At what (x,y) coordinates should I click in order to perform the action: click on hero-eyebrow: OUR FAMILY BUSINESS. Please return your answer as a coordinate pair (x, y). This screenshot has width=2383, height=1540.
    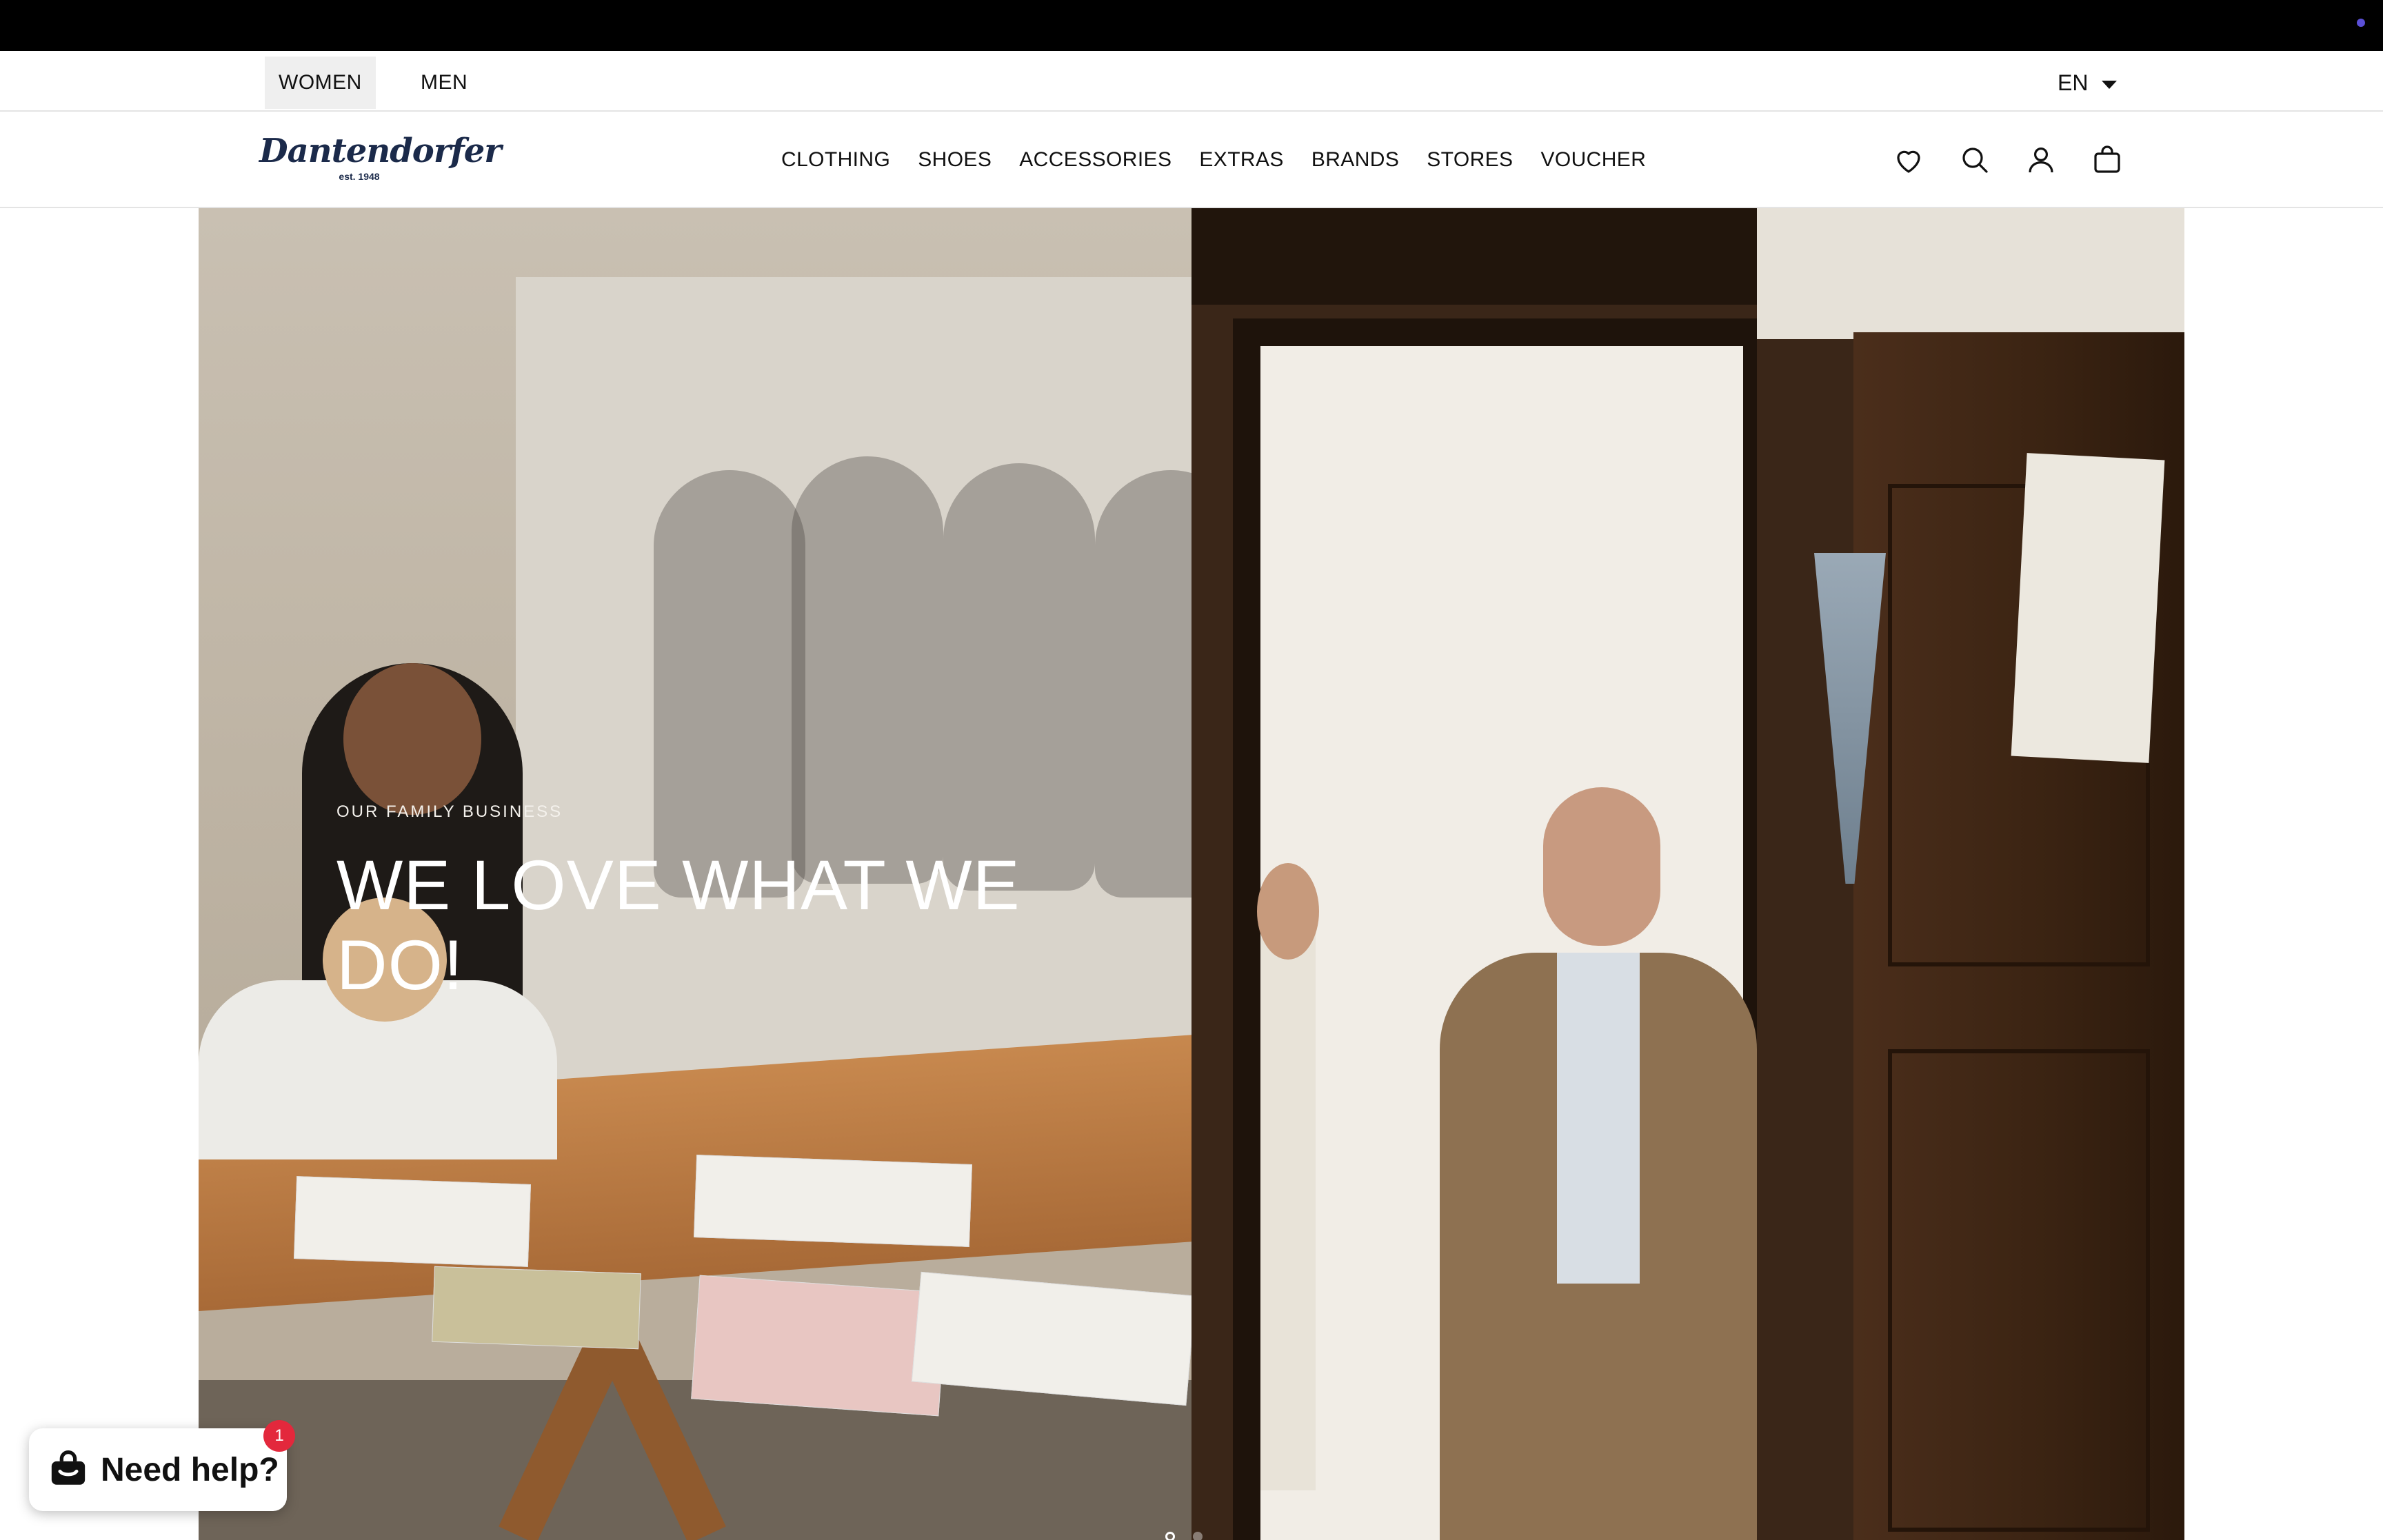
    Looking at the image, I should click on (449, 812).